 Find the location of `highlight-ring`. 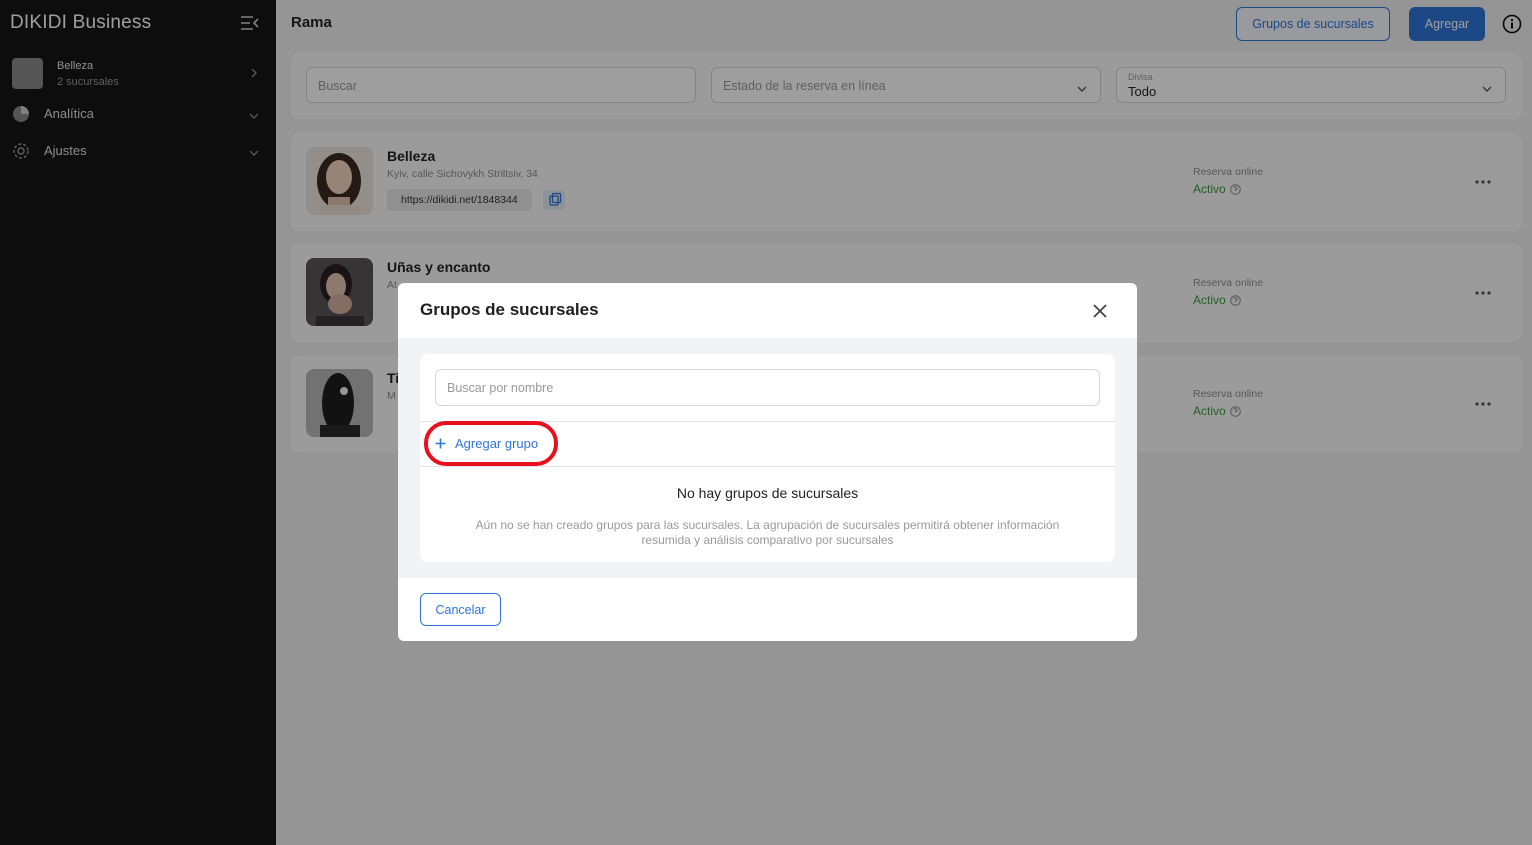

highlight-ring is located at coordinates (491, 443).